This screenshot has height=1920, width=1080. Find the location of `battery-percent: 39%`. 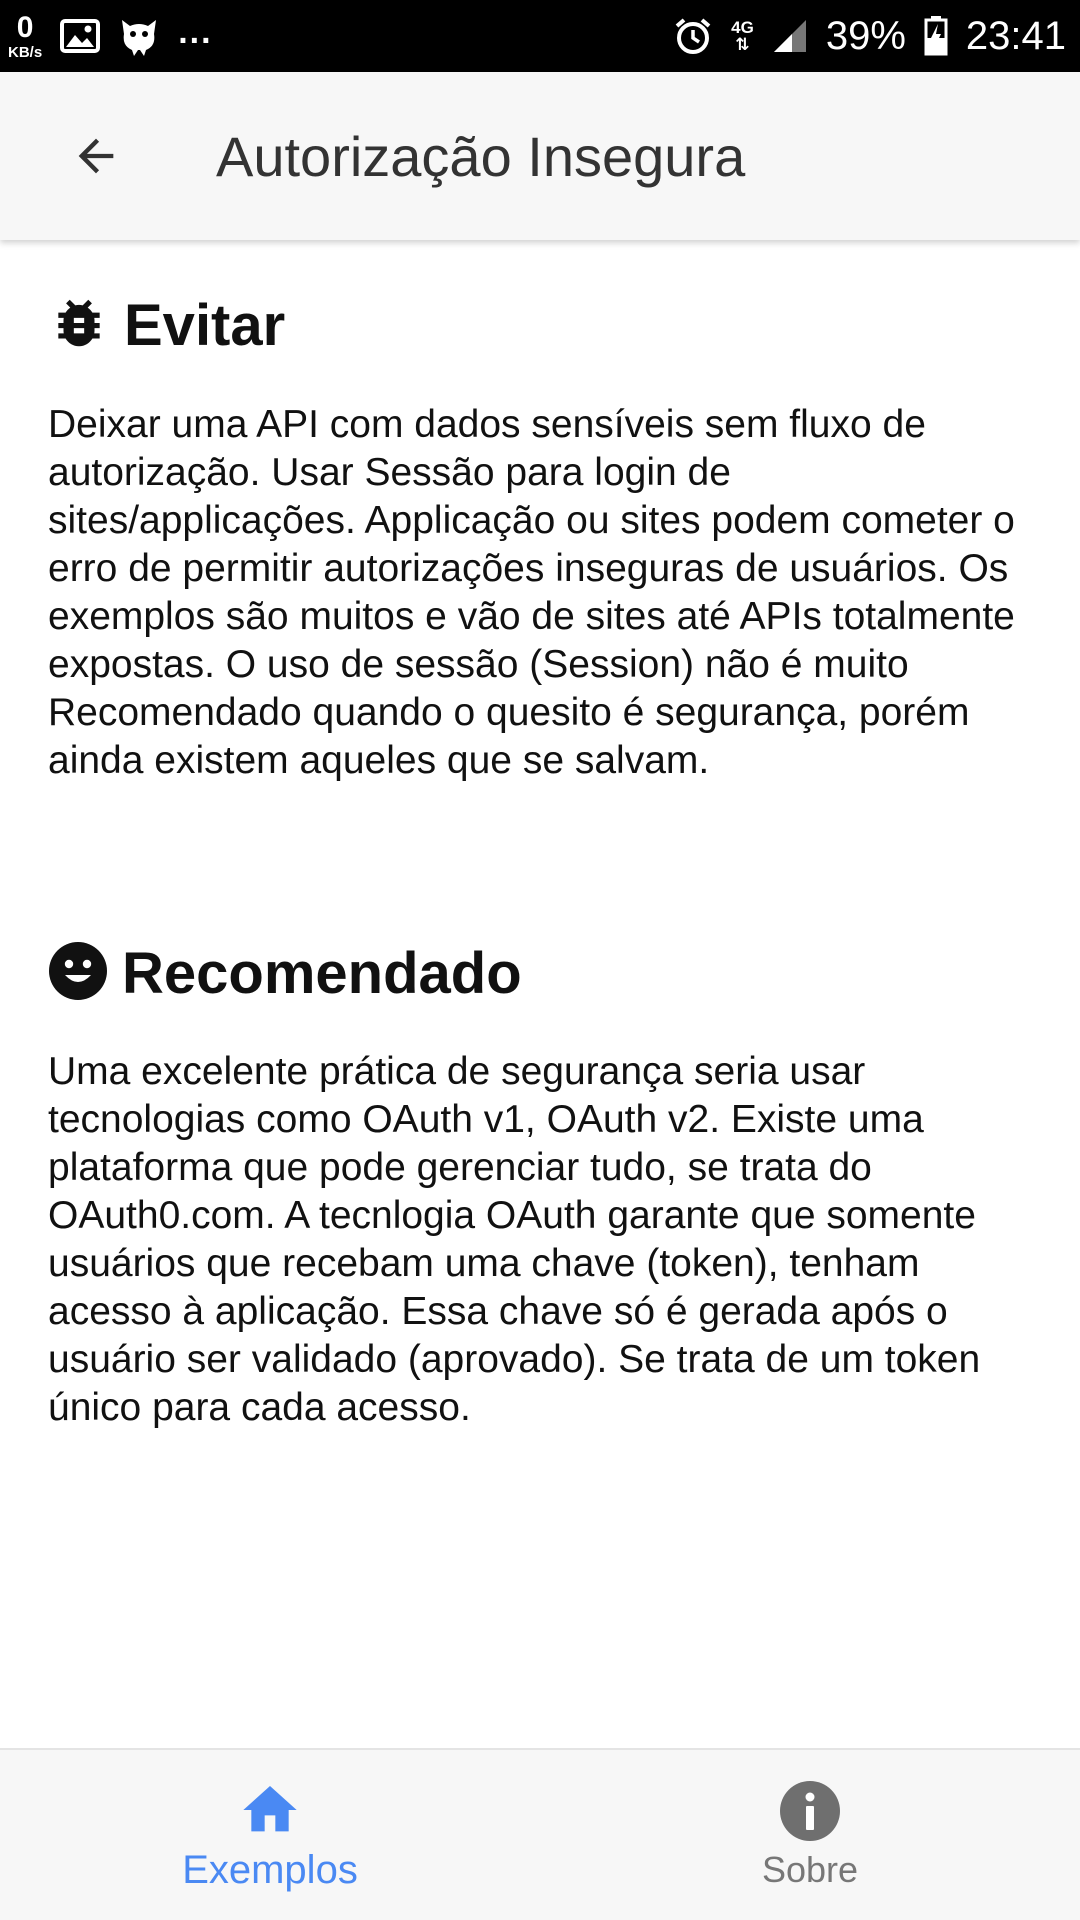

battery-percent: 39% is located at coordinates (865, 35).